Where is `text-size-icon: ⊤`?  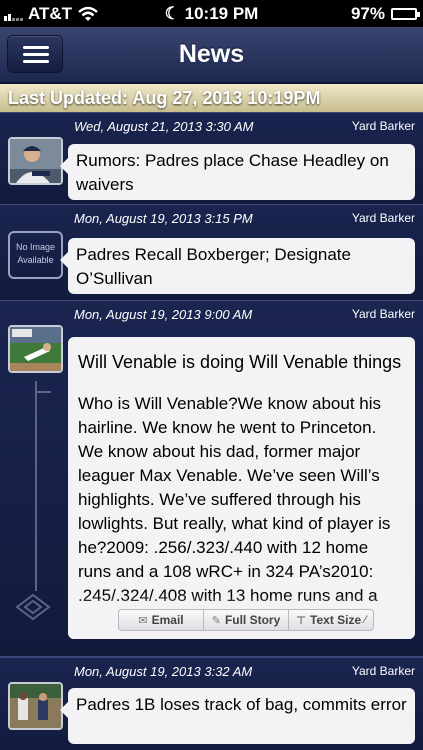
text-size-icon: ⊤ is located at coordinates (301, 620).